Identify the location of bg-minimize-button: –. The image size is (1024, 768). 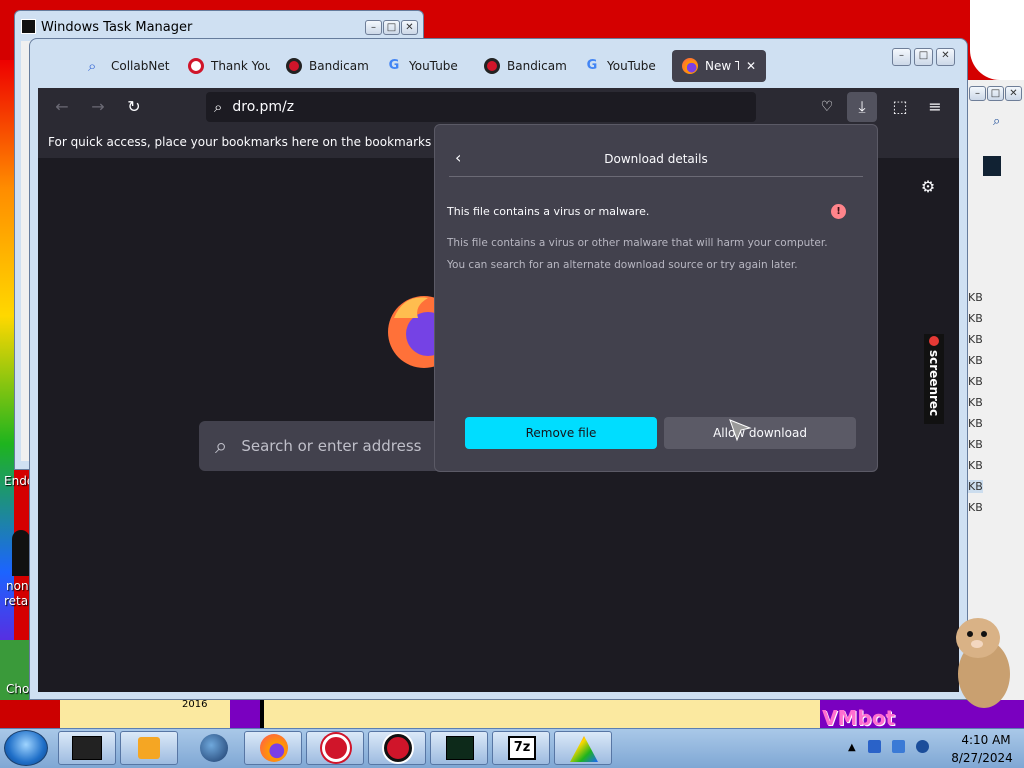
(977, 93).